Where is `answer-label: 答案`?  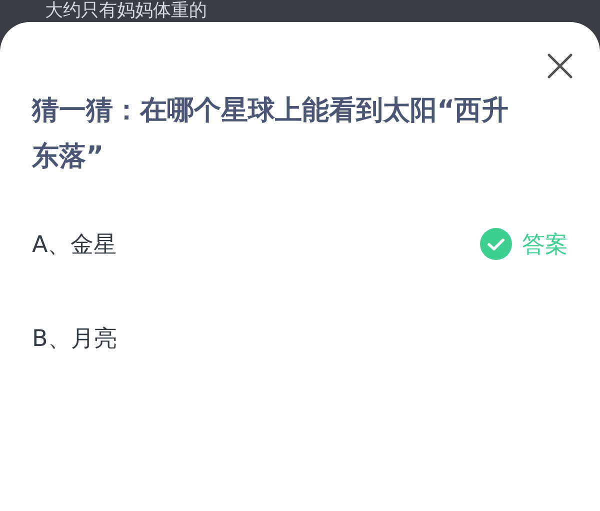 answer-label: 答案 is located at coordinates (545, 245).